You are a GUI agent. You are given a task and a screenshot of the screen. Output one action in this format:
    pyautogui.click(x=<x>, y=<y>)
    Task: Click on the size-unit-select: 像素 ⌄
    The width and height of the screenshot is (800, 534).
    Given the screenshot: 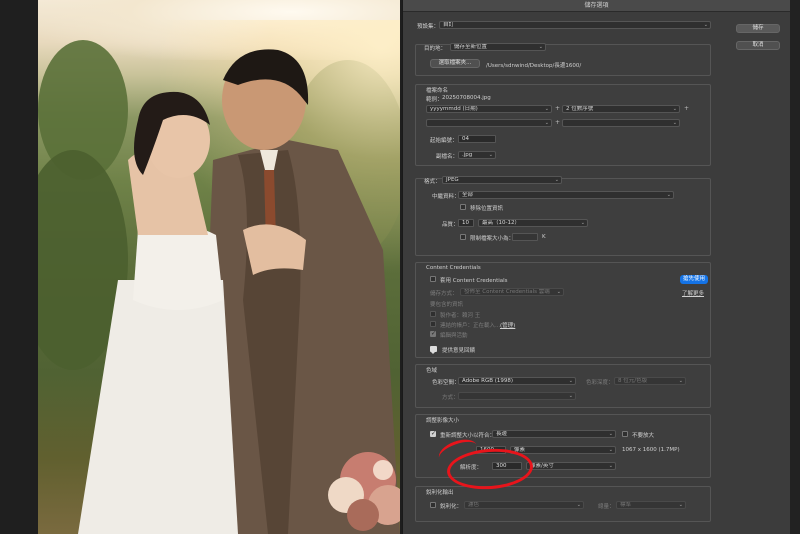 What is the action you would take?
    pyautogui.click(x=563, y=450)
    